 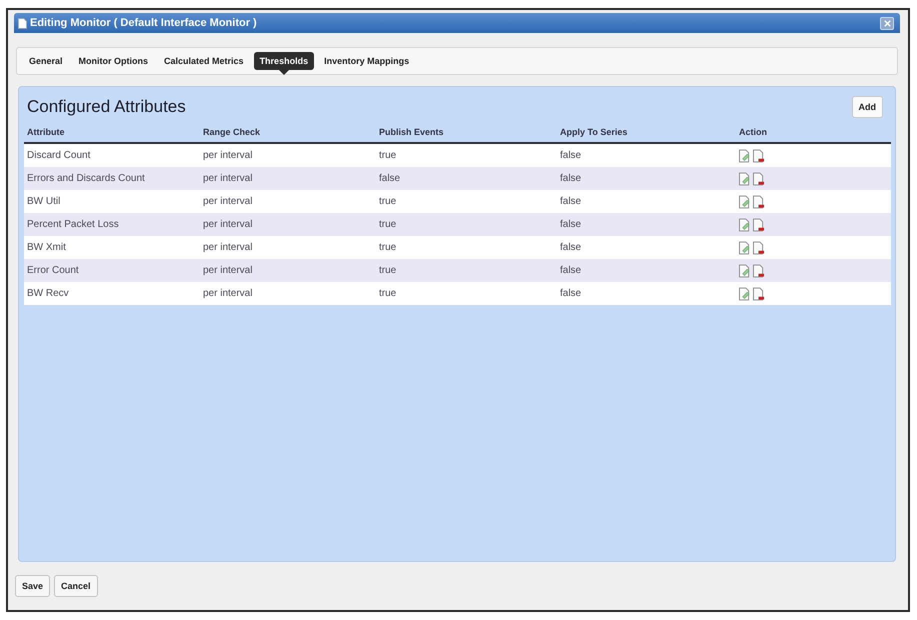 I want to click on table-cell: Discard Count, so click(x=112, y=155).